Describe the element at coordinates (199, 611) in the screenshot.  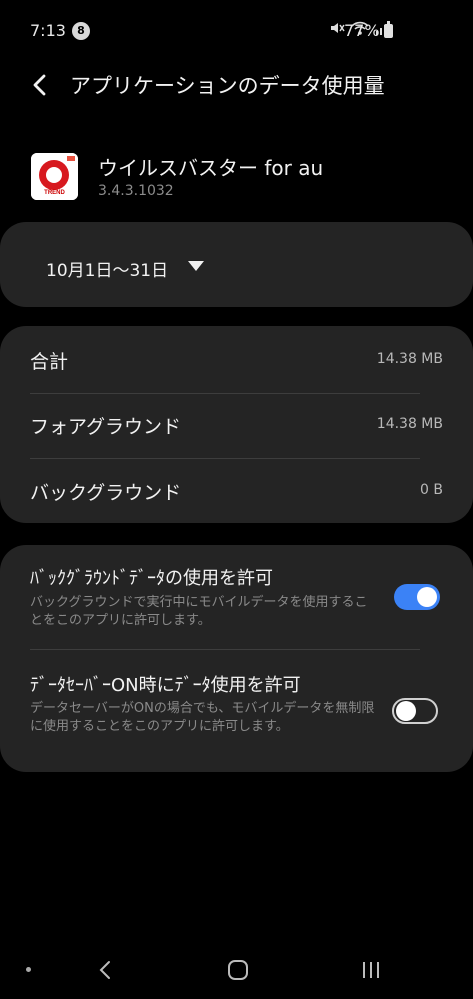
I see `setting-description: バックグラウンドで実行中にモバイルデータを使用することをこのアプリに許可します。` at that location.